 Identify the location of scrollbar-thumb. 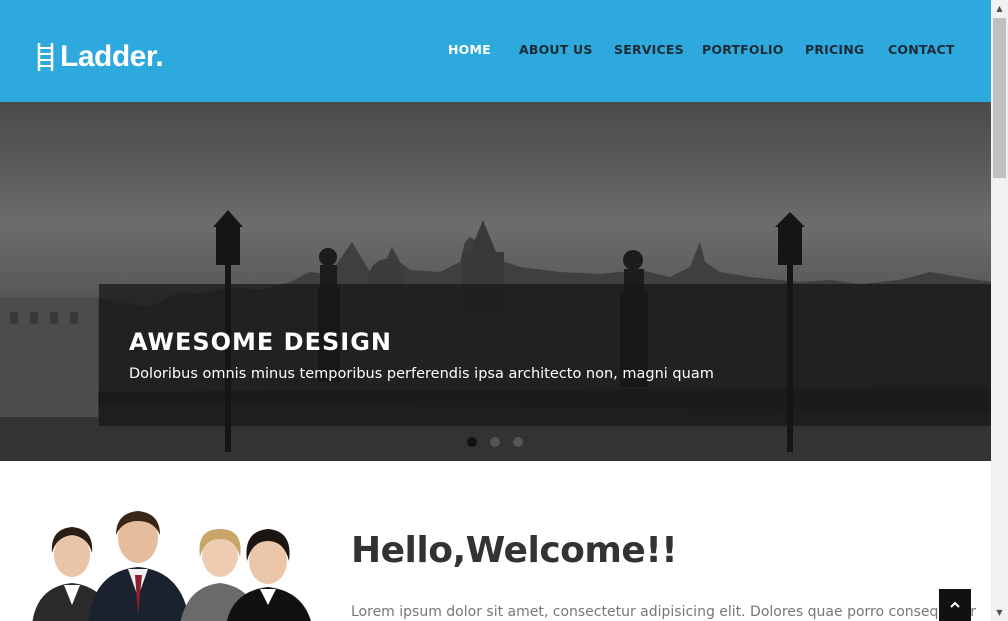
(999, 98).